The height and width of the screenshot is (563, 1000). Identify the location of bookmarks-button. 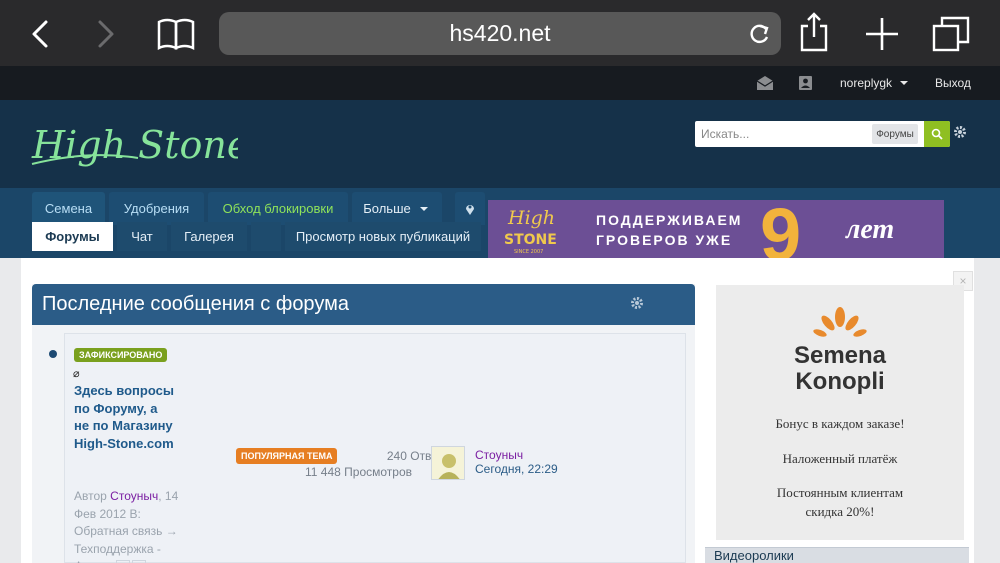
(175, 34).